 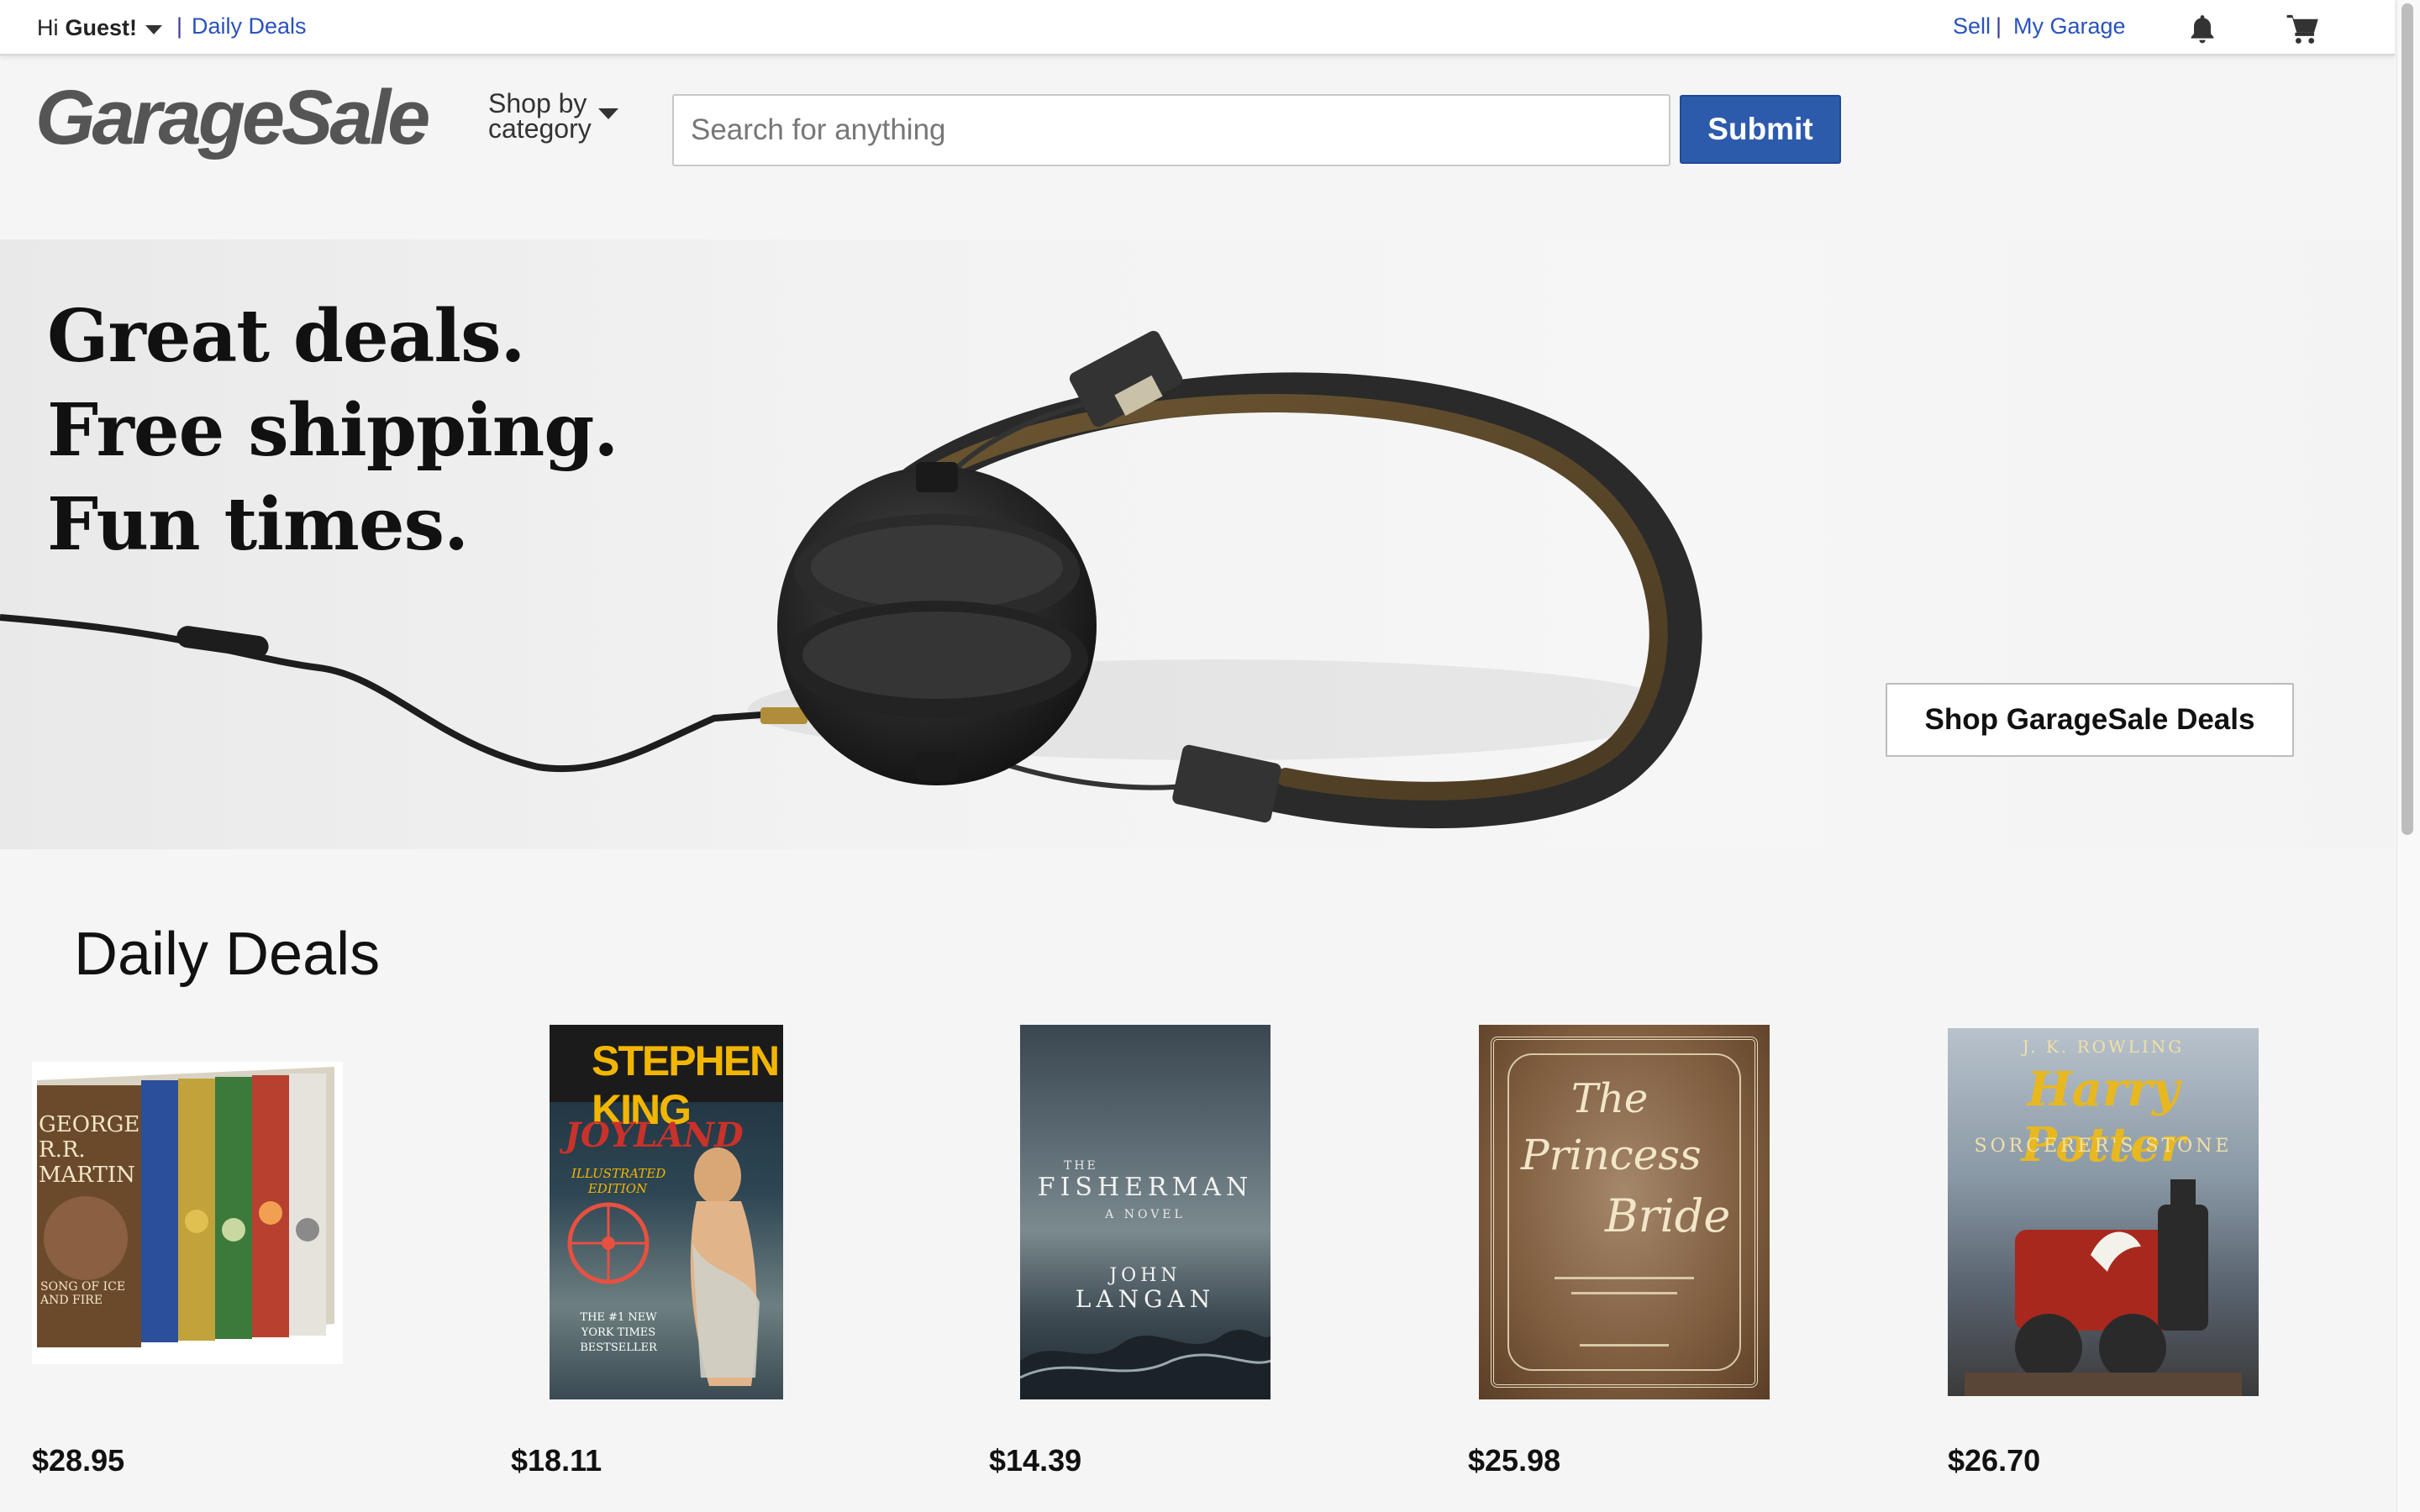 What do you see at coordinates (1145, 1299) in the screenshot?
I see `cover-author-last: LANGAN` at bounding box center [1145, 1299].